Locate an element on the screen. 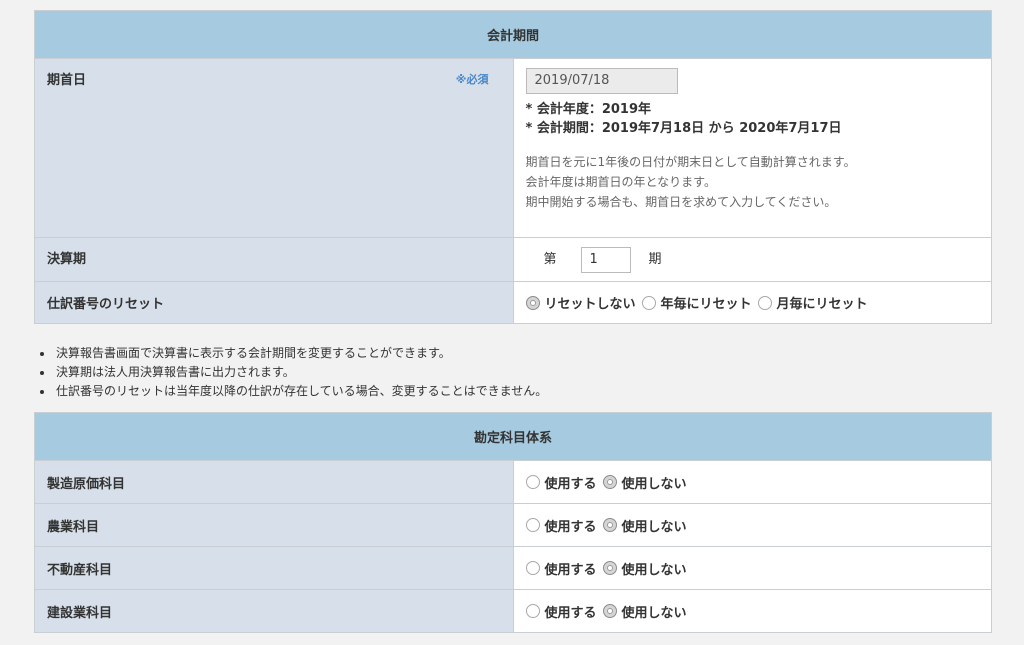  reset-label: 仕訳番号のリセット is located at coordinates (274, 302).